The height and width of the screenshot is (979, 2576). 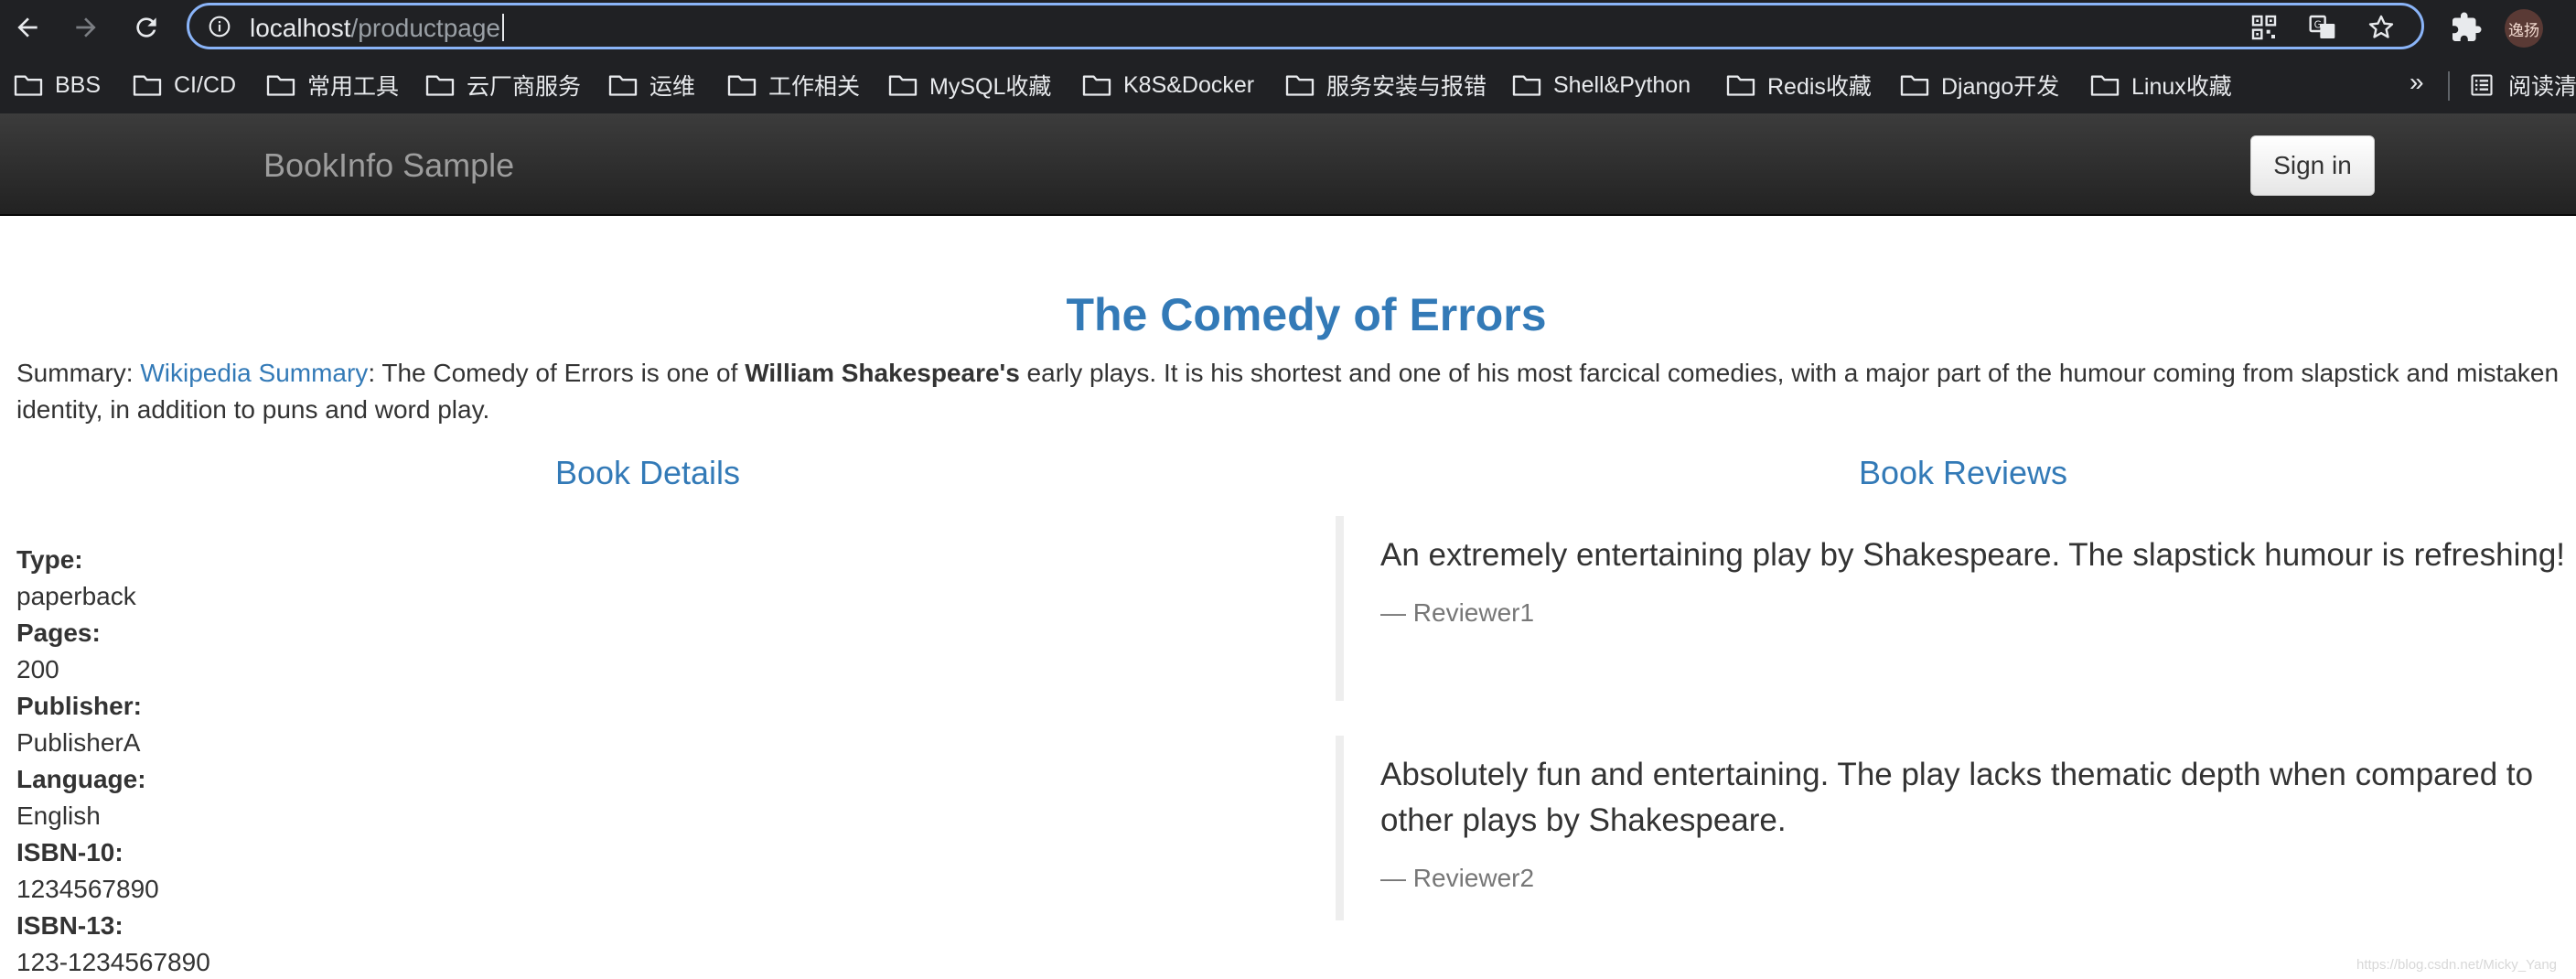 I want to click on bookmark-folder: MySQL收藏, so click(x=969, y=85).